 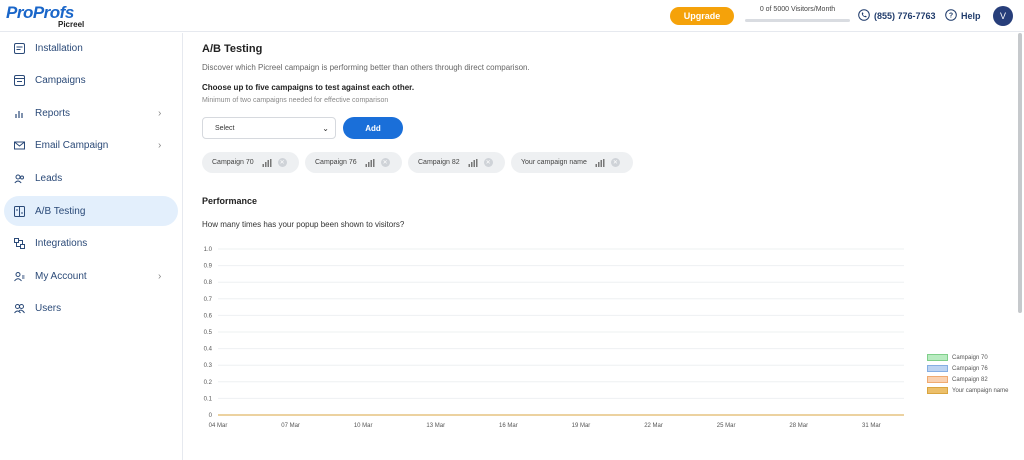 What do you see at coordinates (864, 16) in the screenshot?
I see `phone-icon` at bounding box center [864, 16].